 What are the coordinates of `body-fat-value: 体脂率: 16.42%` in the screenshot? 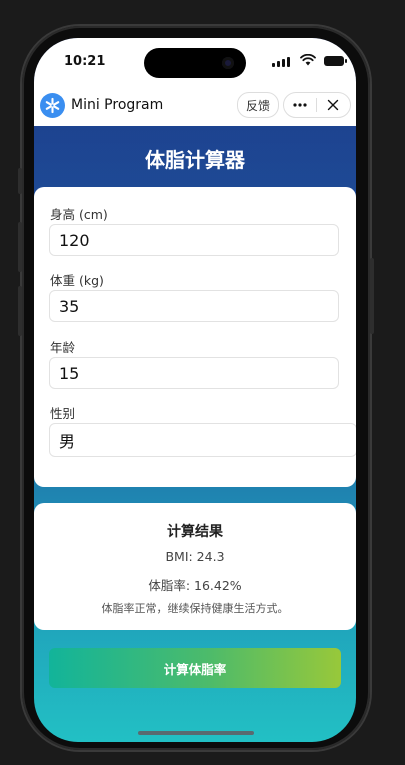 It's located at (195, 585).